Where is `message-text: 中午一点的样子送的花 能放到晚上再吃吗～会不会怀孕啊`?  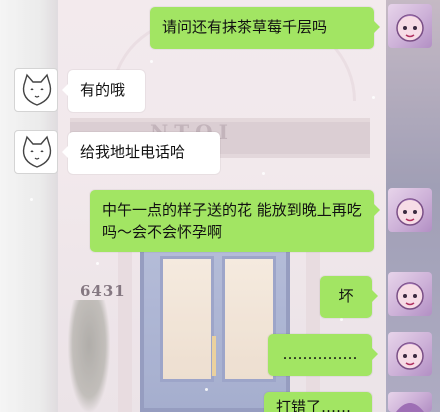 message-text: 中午一点的样子送的花 能放到晚上再吃吗～会不会怀孕啊 is located at coordinates (232, 221).